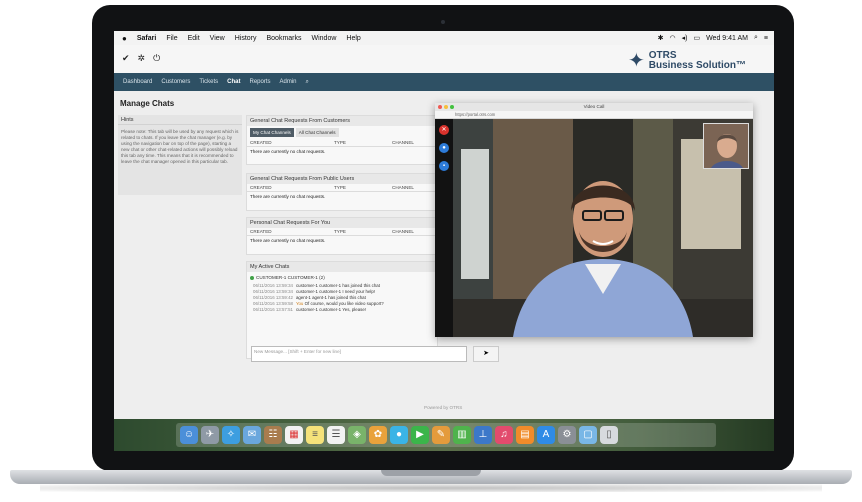  Describe the element at coordinates (594, 115) in the screenshot. I see `video-call-url: https://portal.otrs.com` at that location.